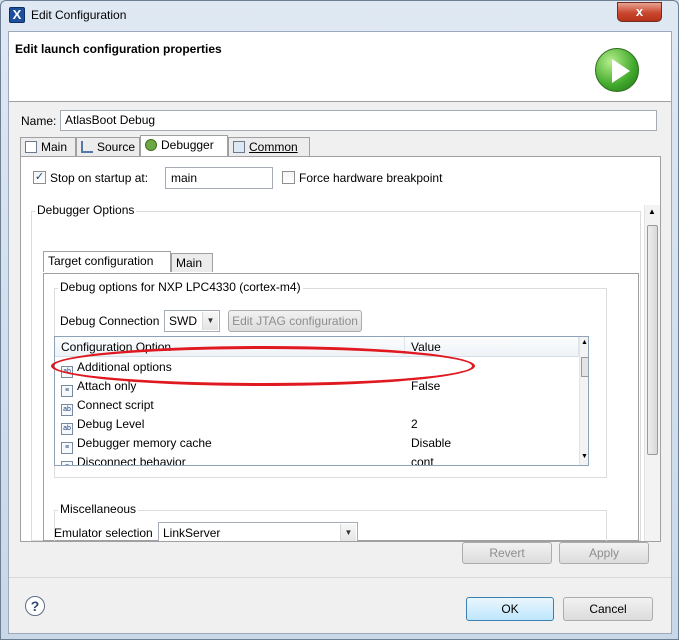  What do you see at coordinates (492, 405) in the screenshot?
I see `option-value` at bounding box center [492, 405].